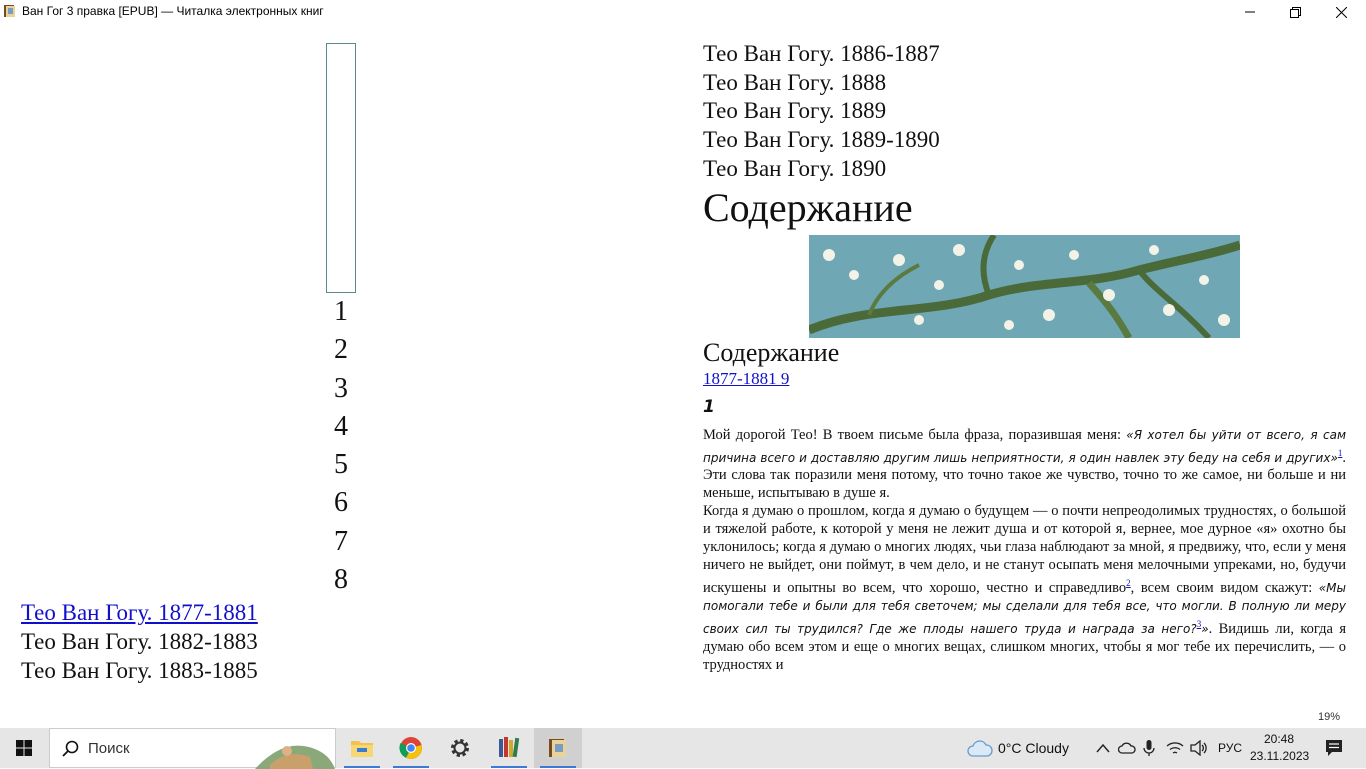 The width and height of the screenshot is (1366, 769). I want to click on page-number: 3, so click(341, 388).